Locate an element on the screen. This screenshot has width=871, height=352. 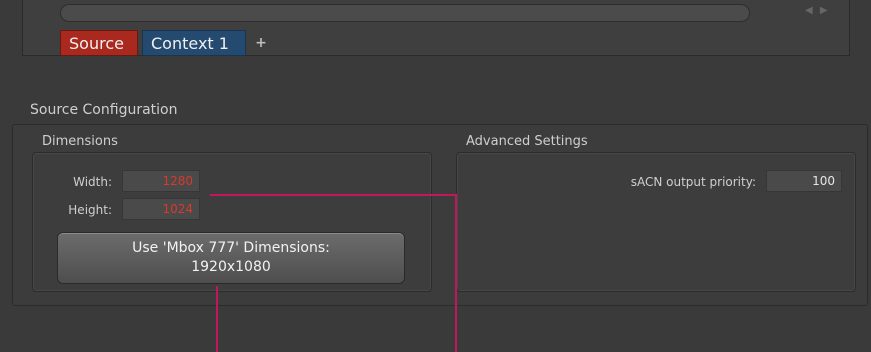
sacn-priority-label: sACN output priority: is located at coordinates (693, 182).